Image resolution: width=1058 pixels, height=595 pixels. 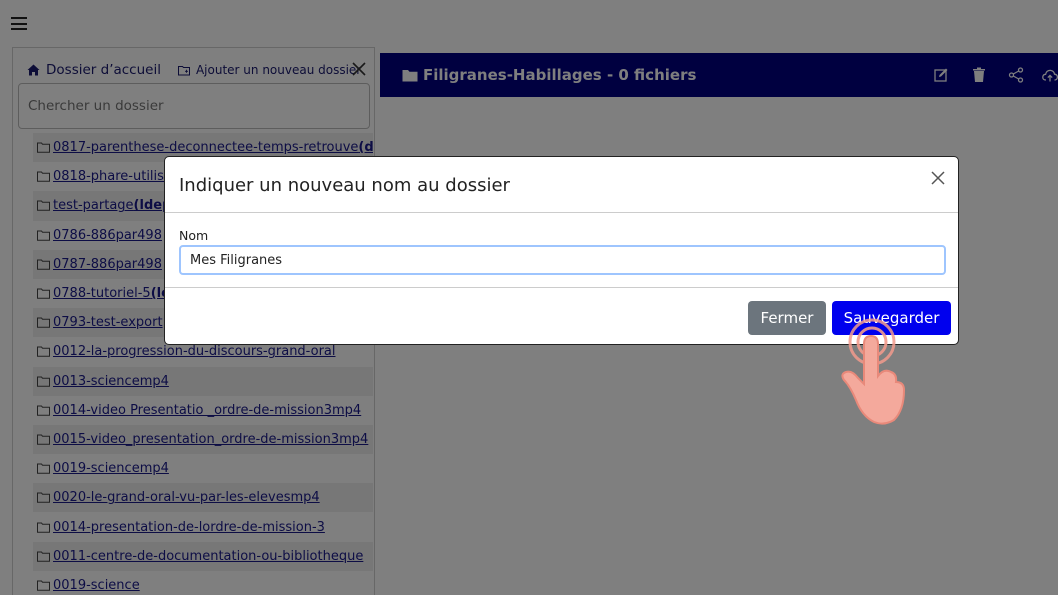 What do you see at coordinates (561, 212) in the screenshot?
I see `dialog-divider` at bounding box center [561, 212].